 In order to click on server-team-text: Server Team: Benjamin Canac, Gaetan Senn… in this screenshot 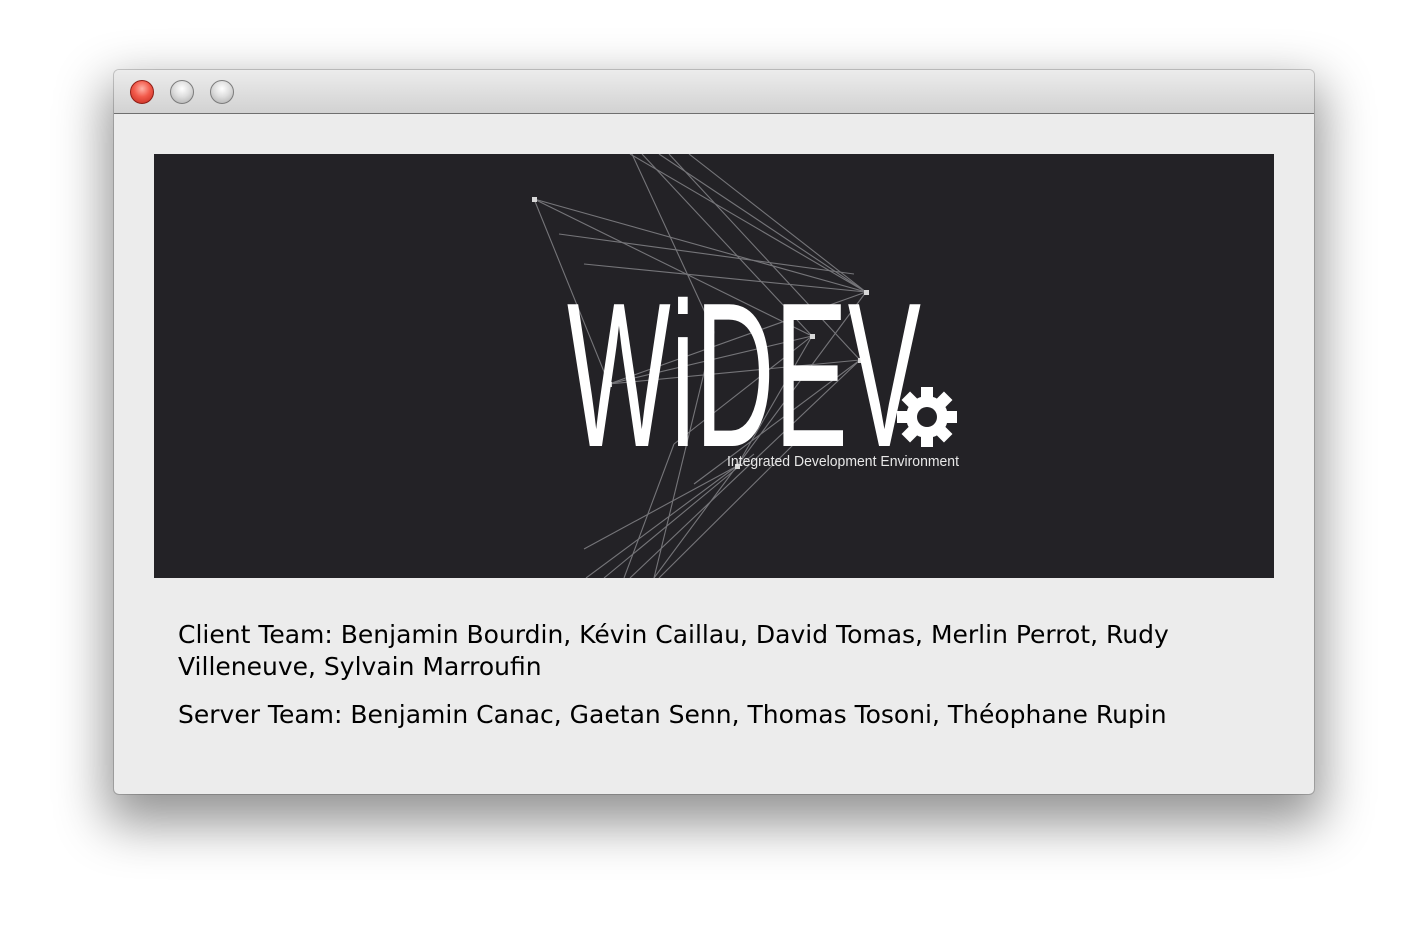, I will do `click(672, 714)`.